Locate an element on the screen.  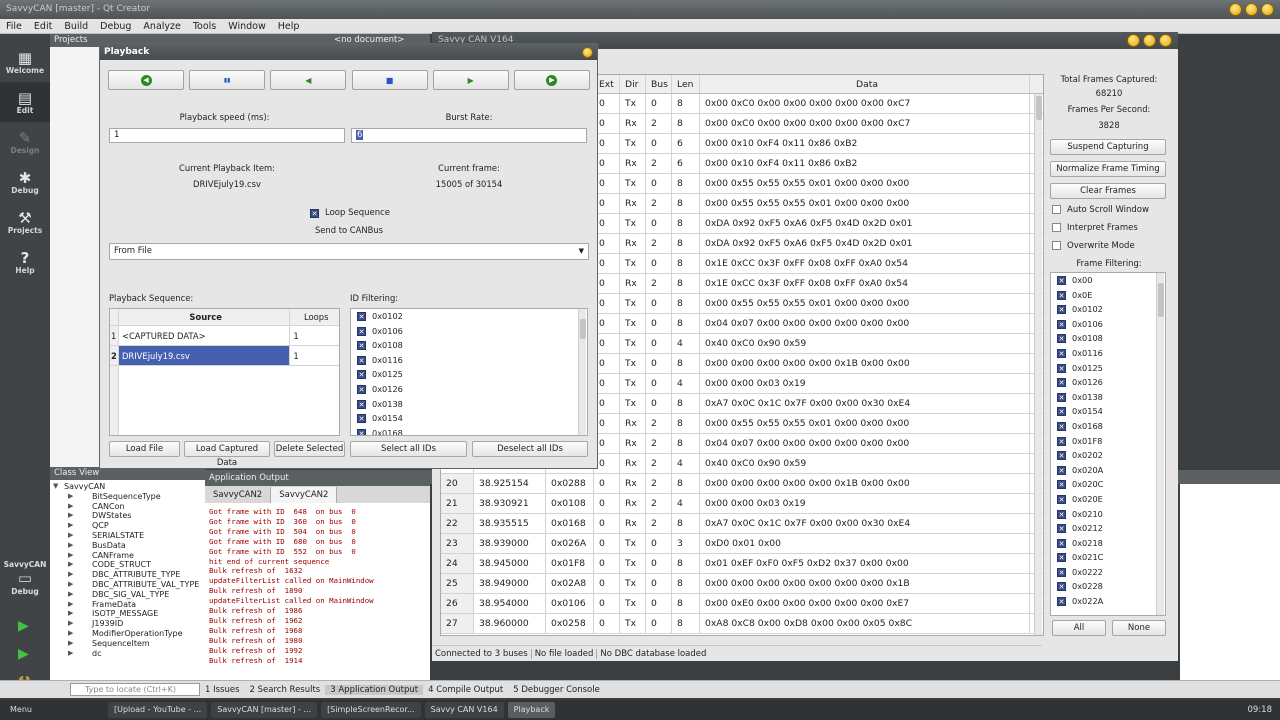
locate-input: Type to locate (Ctrl+K) is located at coordinates (135, 689).